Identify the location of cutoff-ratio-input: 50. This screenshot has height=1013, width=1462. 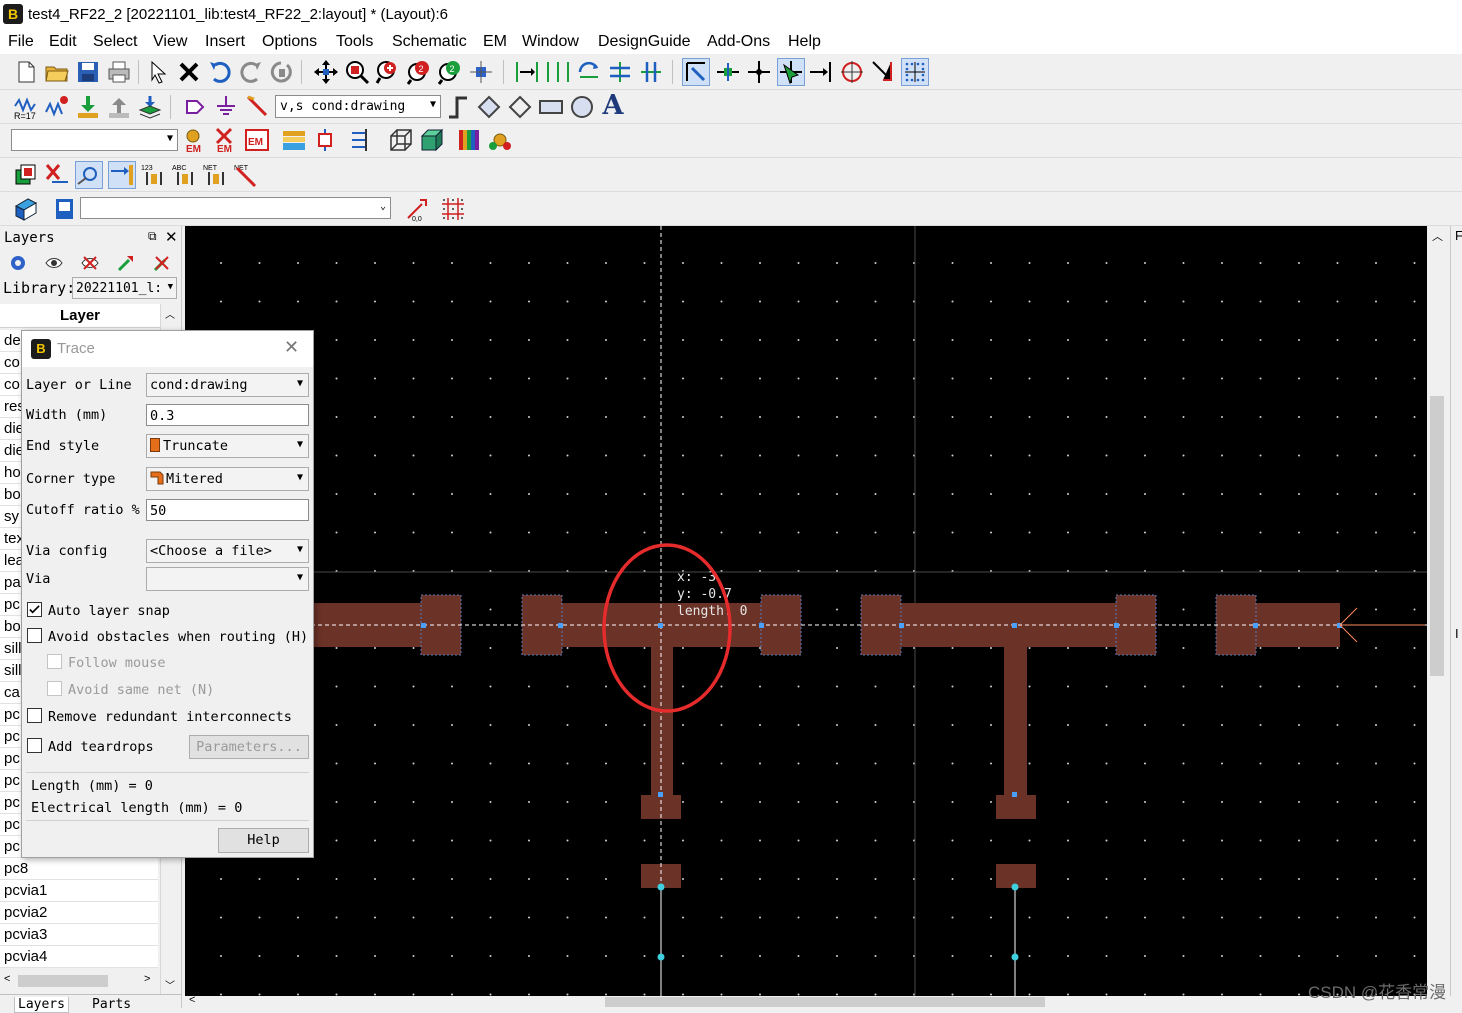
(227, 510).